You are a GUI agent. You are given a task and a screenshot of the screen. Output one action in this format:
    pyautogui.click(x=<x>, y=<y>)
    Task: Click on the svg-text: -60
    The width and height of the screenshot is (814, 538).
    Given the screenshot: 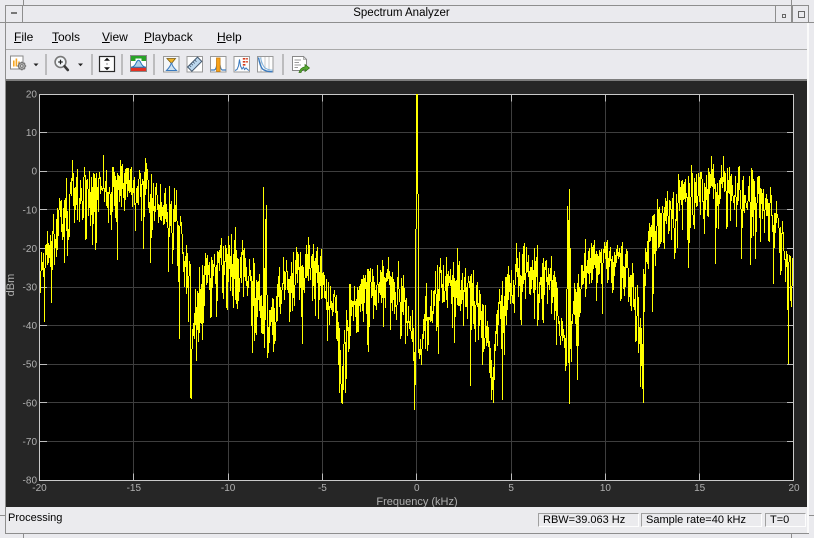 What is the action you would take?
    pyautogui.click(x=30, y=403)
    